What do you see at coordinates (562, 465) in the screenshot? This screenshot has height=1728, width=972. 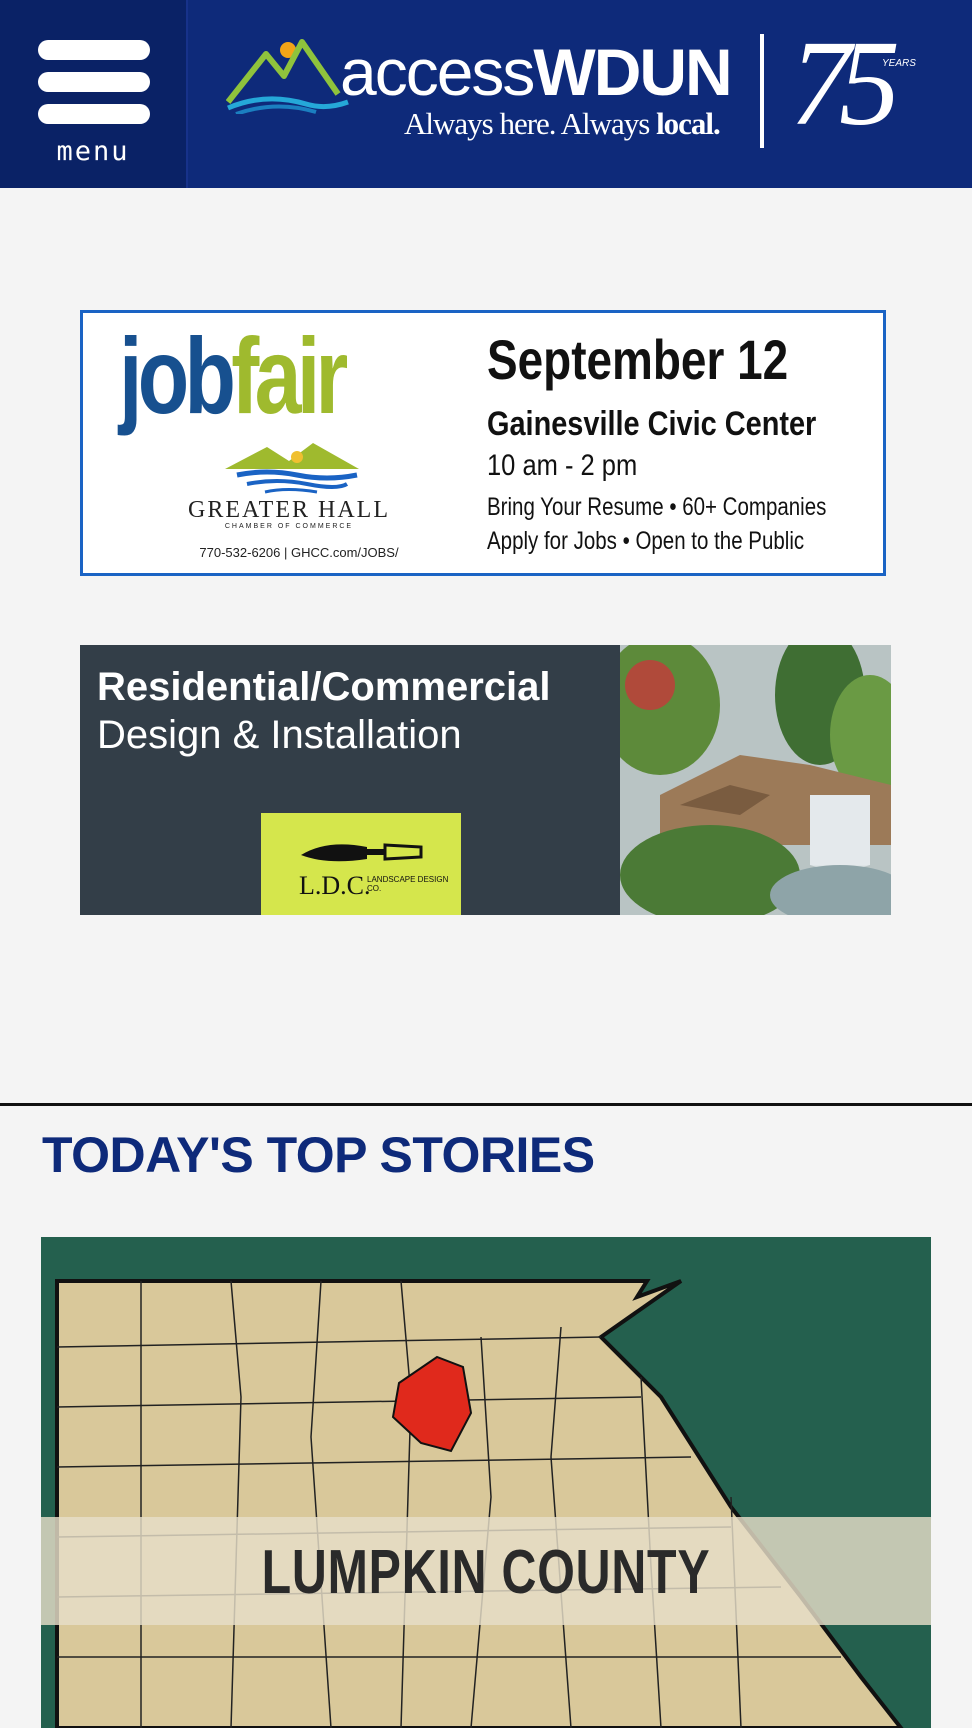 I see `jobfair-time: 10 am - 2 pm` at bounding box center [562, 465].